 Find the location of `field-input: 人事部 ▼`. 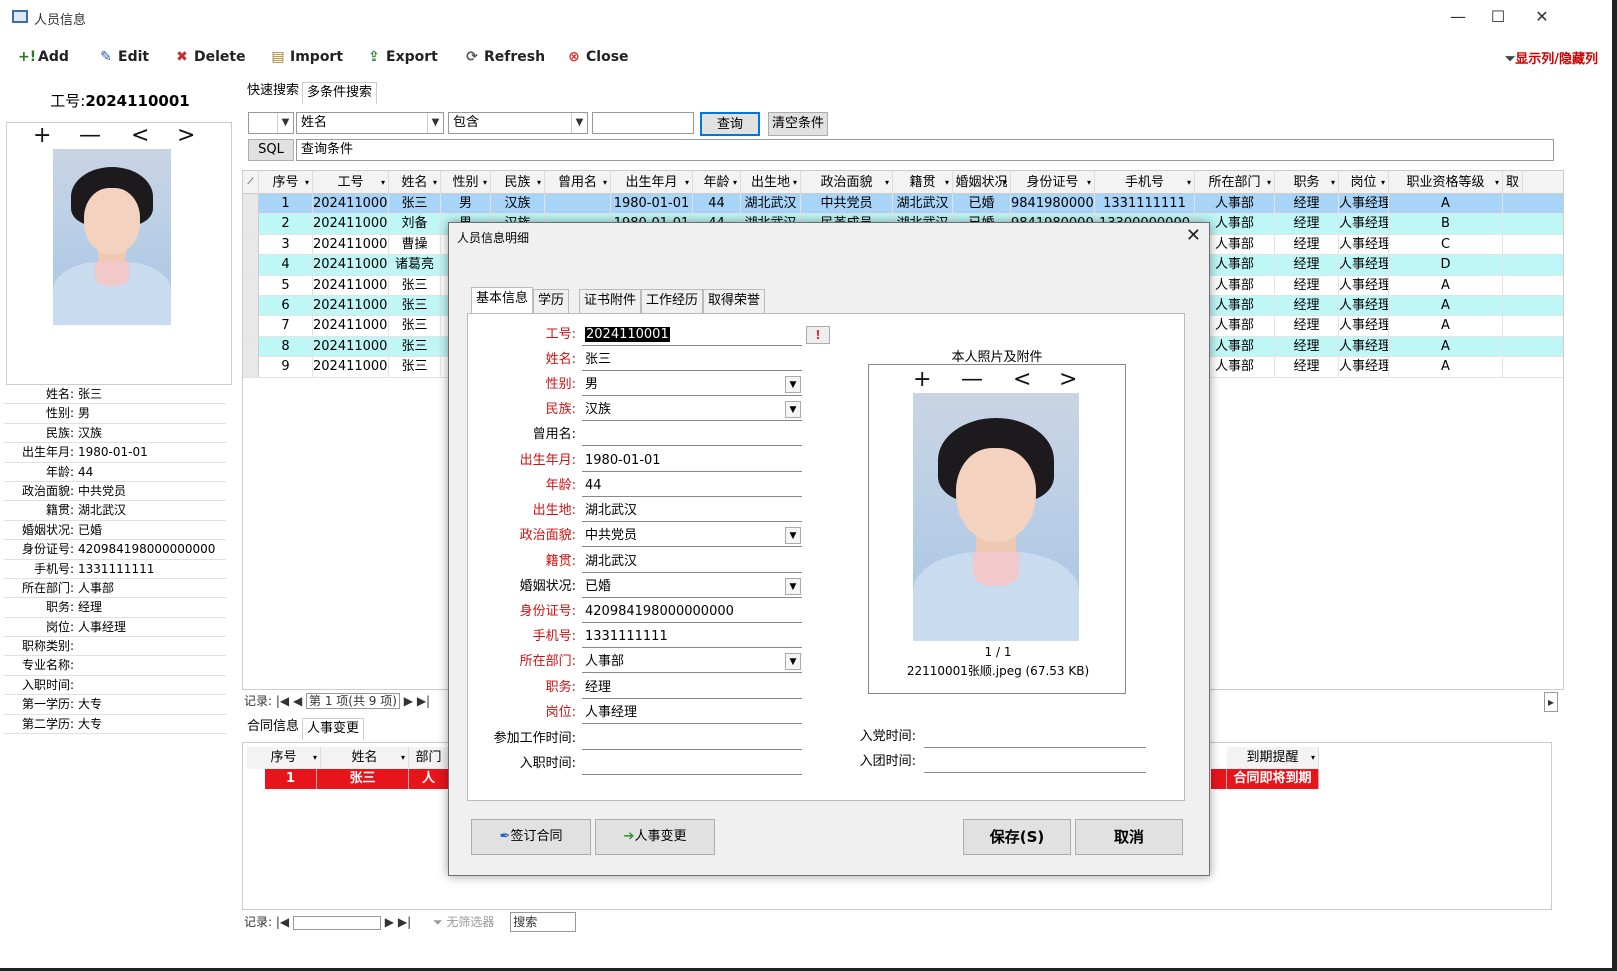

field-input: 人事部 ▼ is located at coordinates (692, 662).